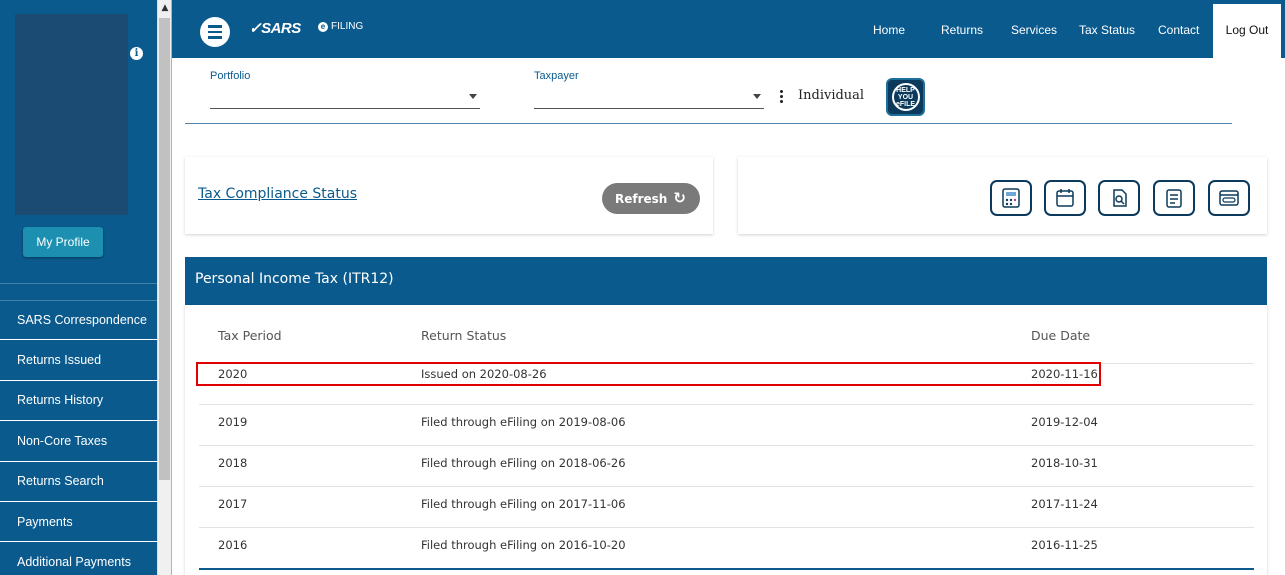  I want to click on column-header-return-status: Return Status, so click(464, 335).